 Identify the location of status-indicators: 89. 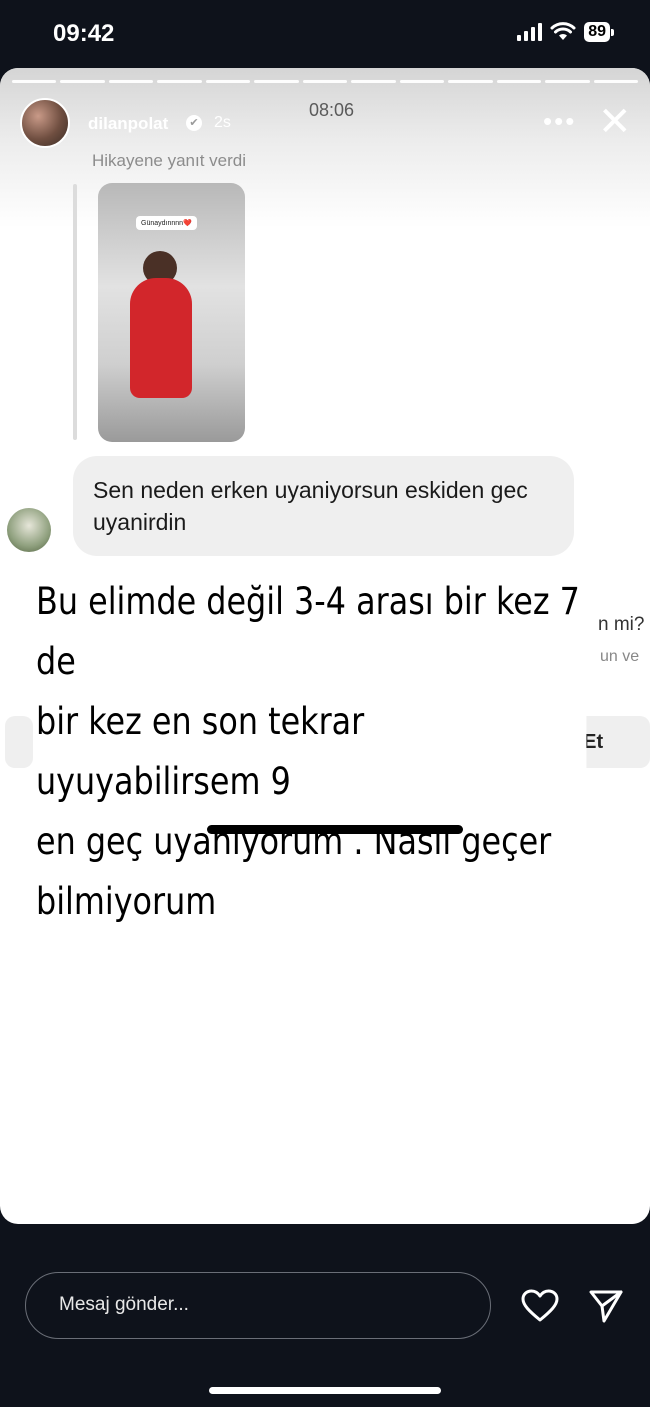
(565, 32).